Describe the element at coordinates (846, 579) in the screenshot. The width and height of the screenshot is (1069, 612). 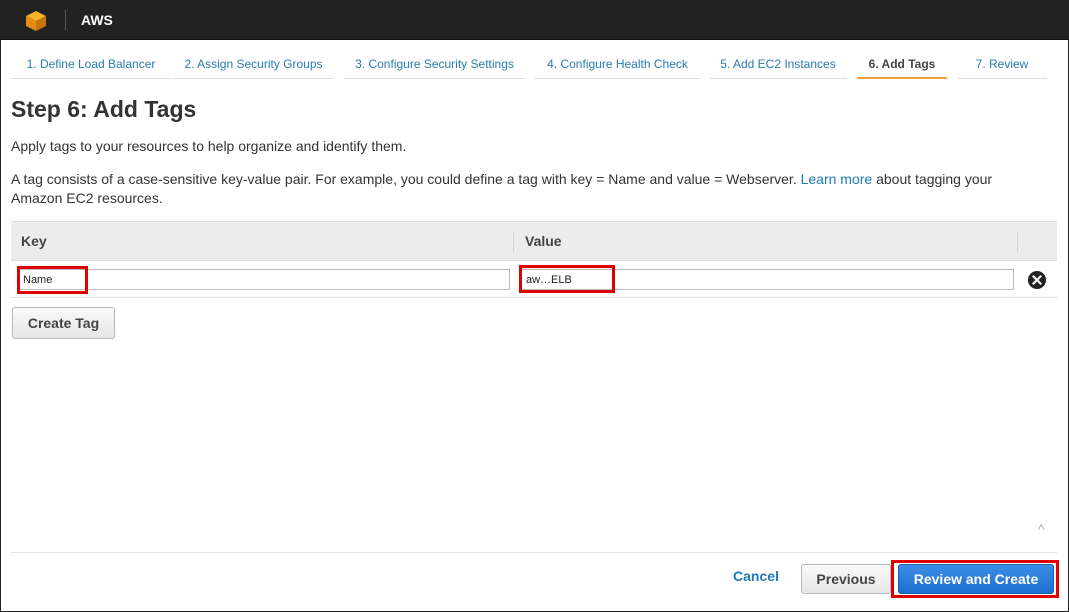
I see `previous-button: Previous` at that location.